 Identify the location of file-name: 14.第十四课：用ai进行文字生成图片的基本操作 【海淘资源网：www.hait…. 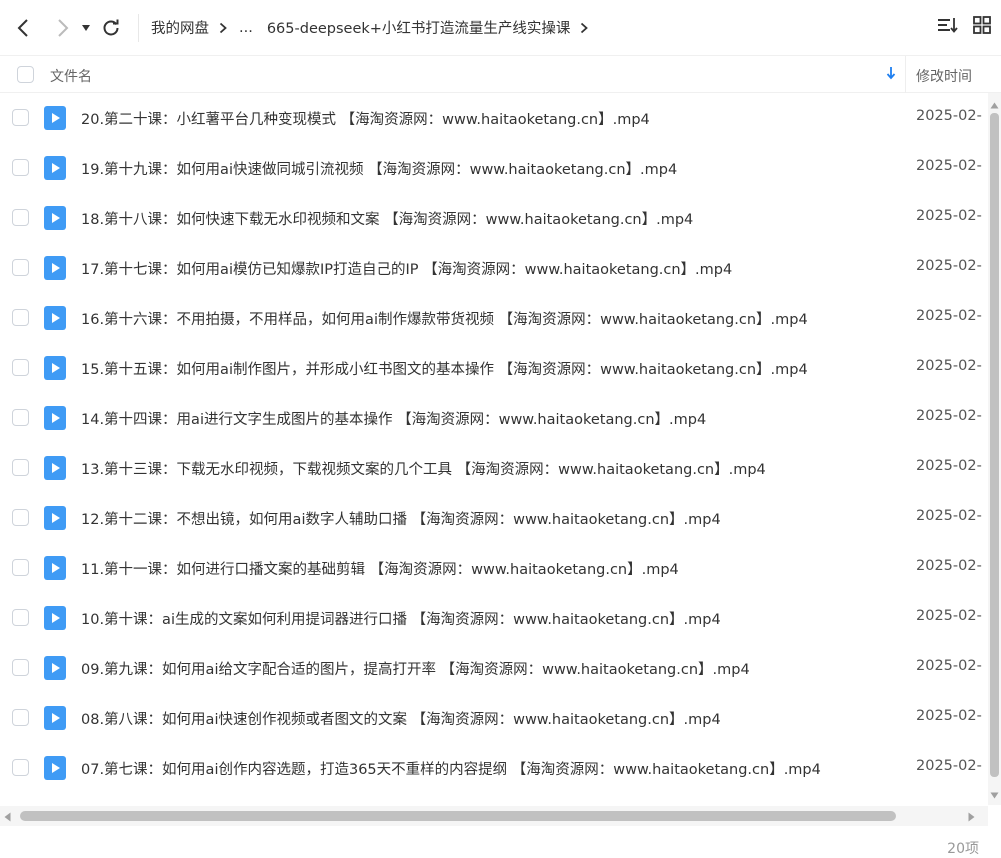
(393, 418).